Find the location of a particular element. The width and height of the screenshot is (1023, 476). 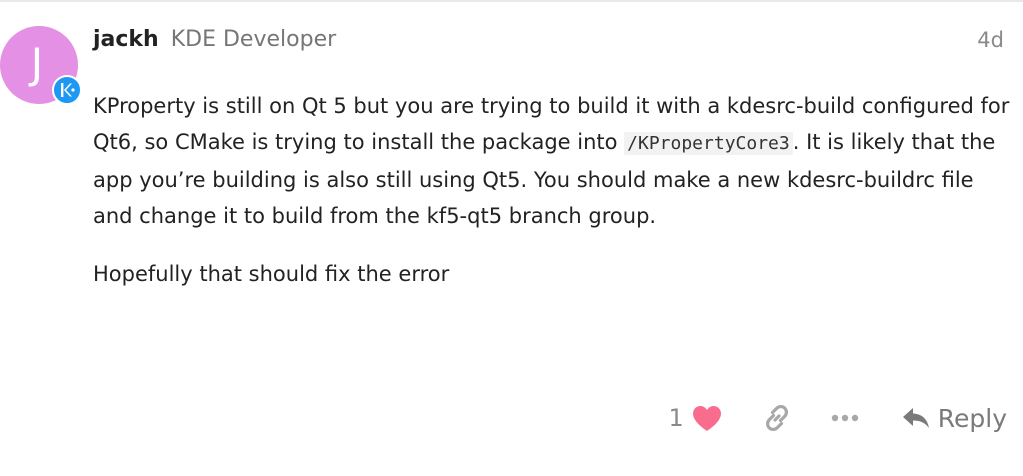

like-button is located at coordinates (707, 418).